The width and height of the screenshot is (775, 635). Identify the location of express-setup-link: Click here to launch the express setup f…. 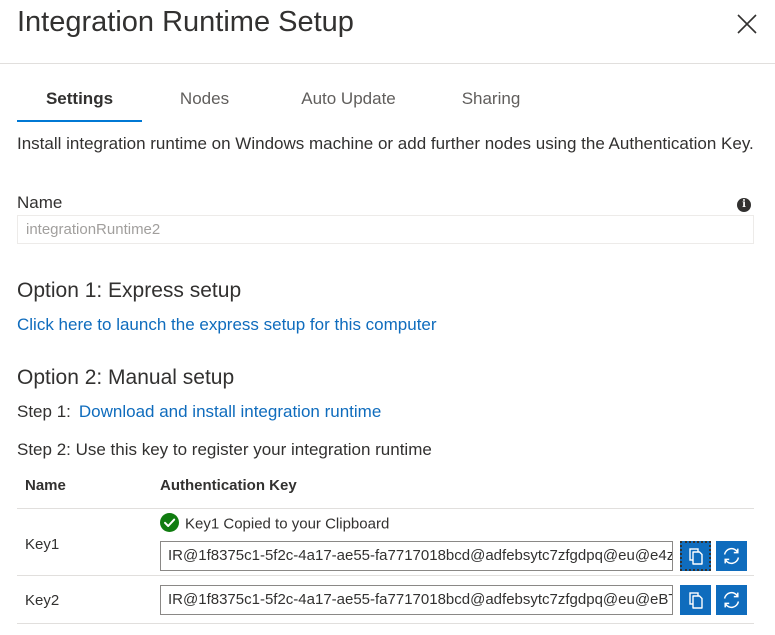
(227, 325).